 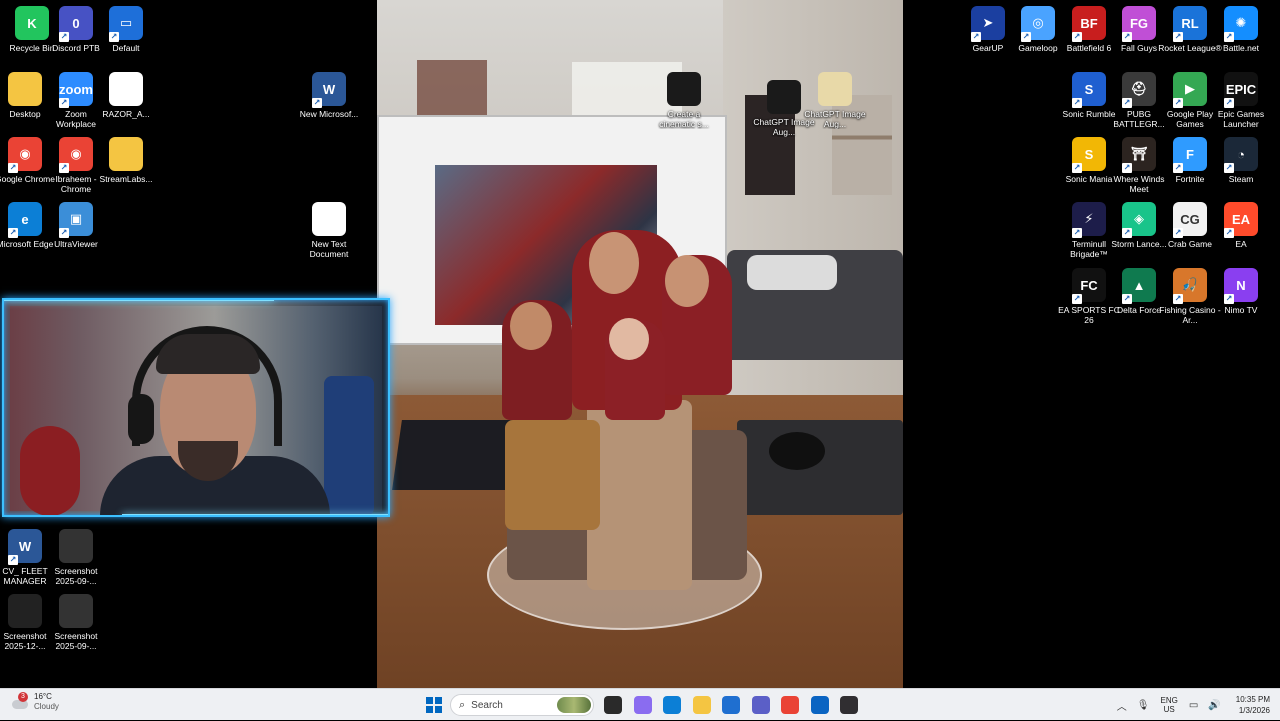 What do you see at coordinates (1241, 220) in the screenshot?
I see `ea-icon: EA` at bounding box center [1241, 220].